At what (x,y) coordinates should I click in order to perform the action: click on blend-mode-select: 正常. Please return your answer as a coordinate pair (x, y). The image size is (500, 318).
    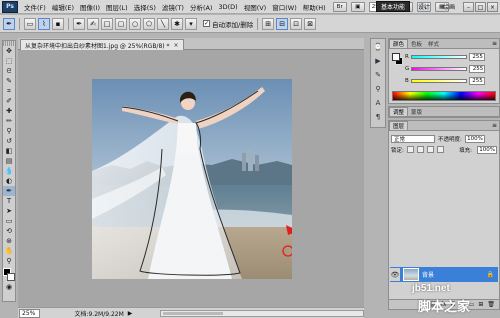
    Looking at the image, I should click on (413, 138).